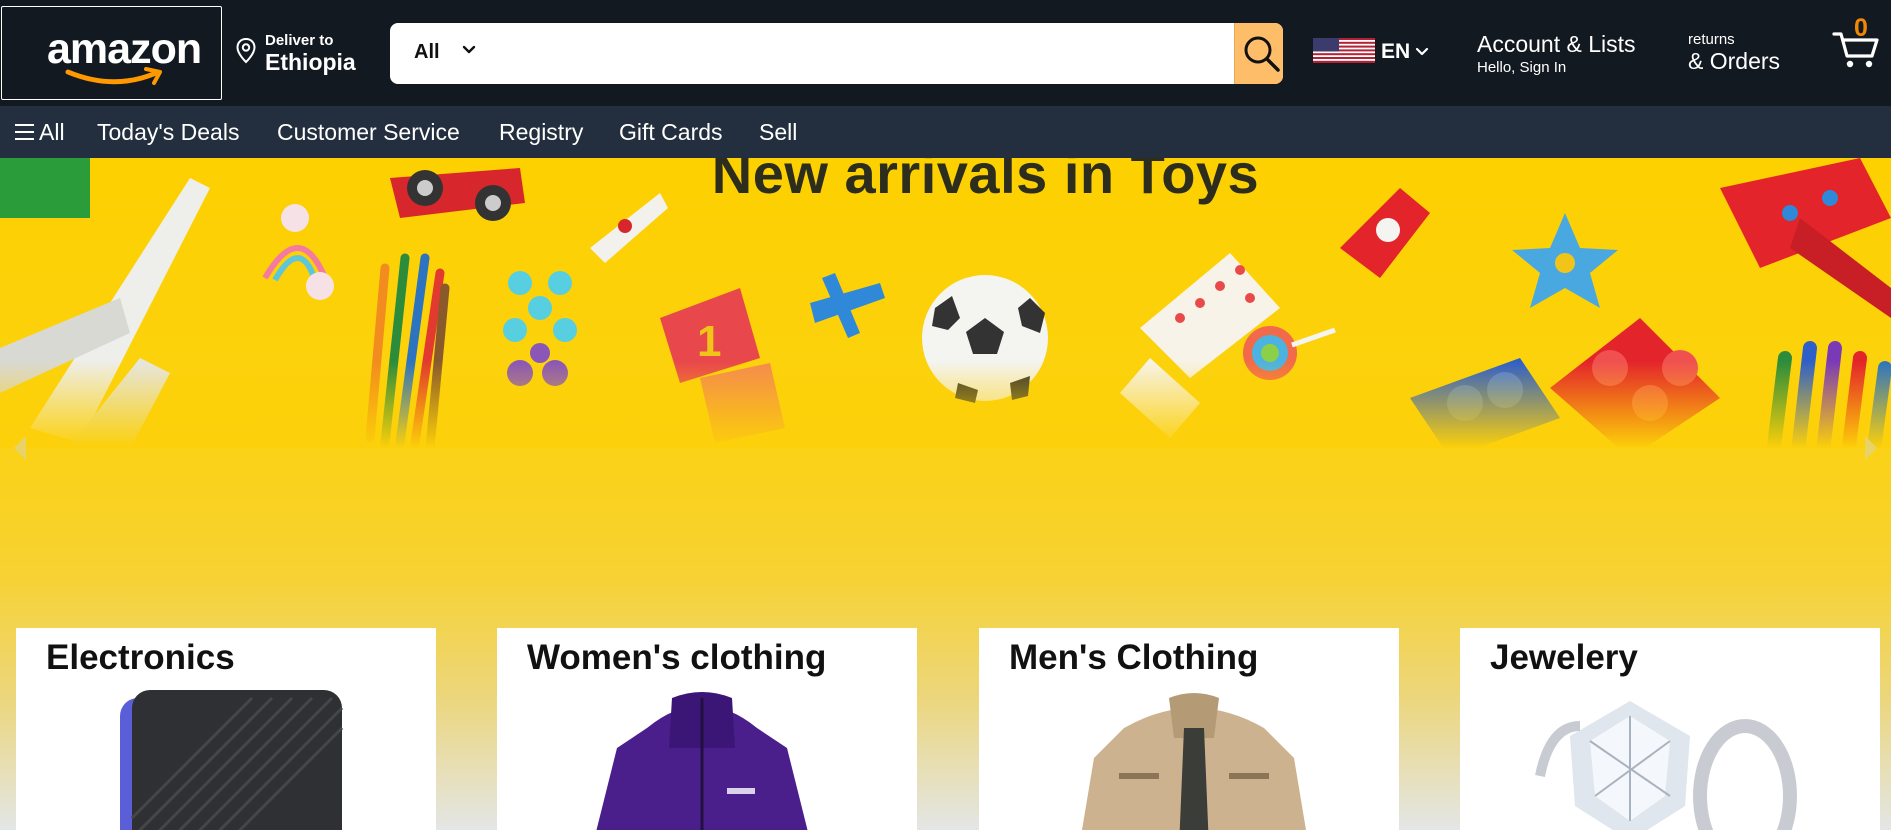 This screenshot has height=830, width=1891. Describe the element at coordinates (427, 52) in the screenshot. I see `search-category-label: All` at that location.